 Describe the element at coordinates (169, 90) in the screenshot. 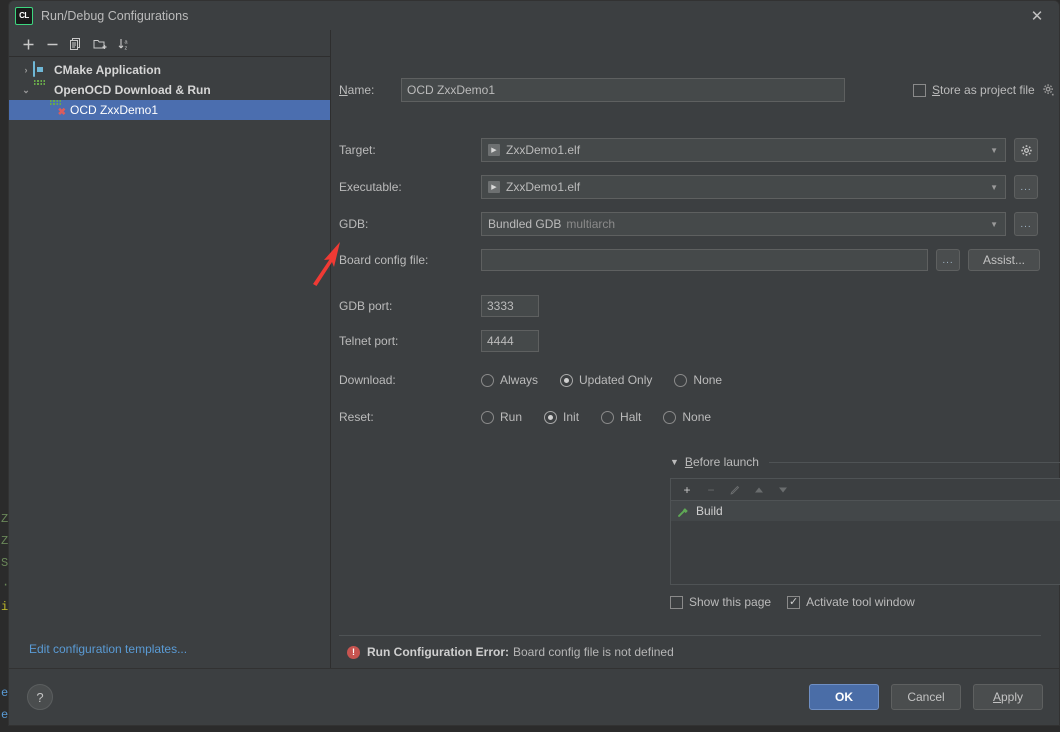

I see `tree-group-openocd-download-run: ⌄ OpenOCD Download & Run` at that location.